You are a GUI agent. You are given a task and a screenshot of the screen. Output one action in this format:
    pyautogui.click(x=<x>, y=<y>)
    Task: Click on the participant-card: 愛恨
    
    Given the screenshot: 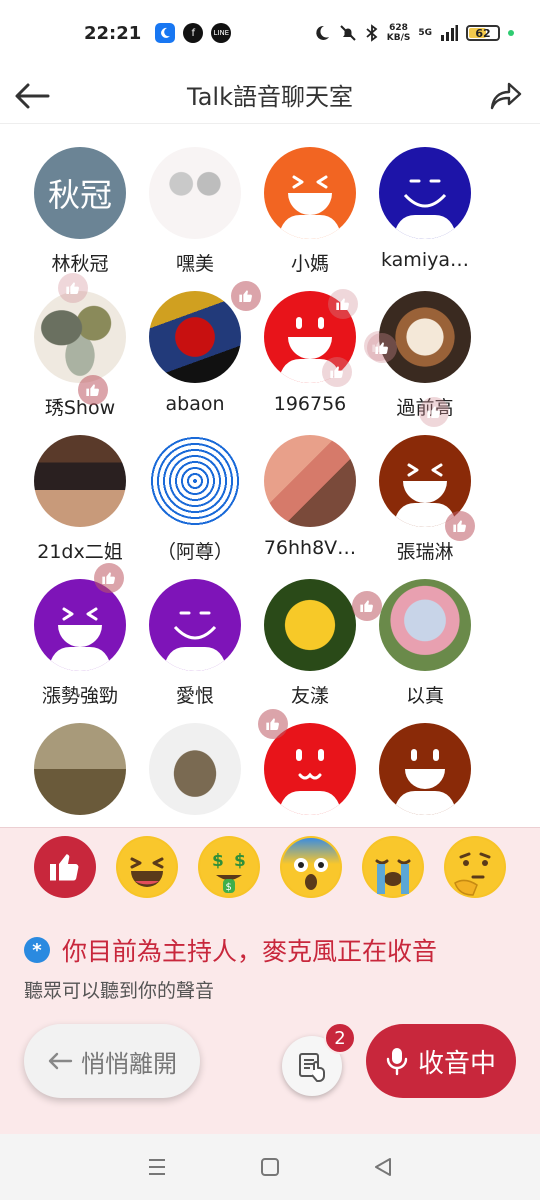 What is the action you would take?
    pyautogui.click(x=195, y=651)
    